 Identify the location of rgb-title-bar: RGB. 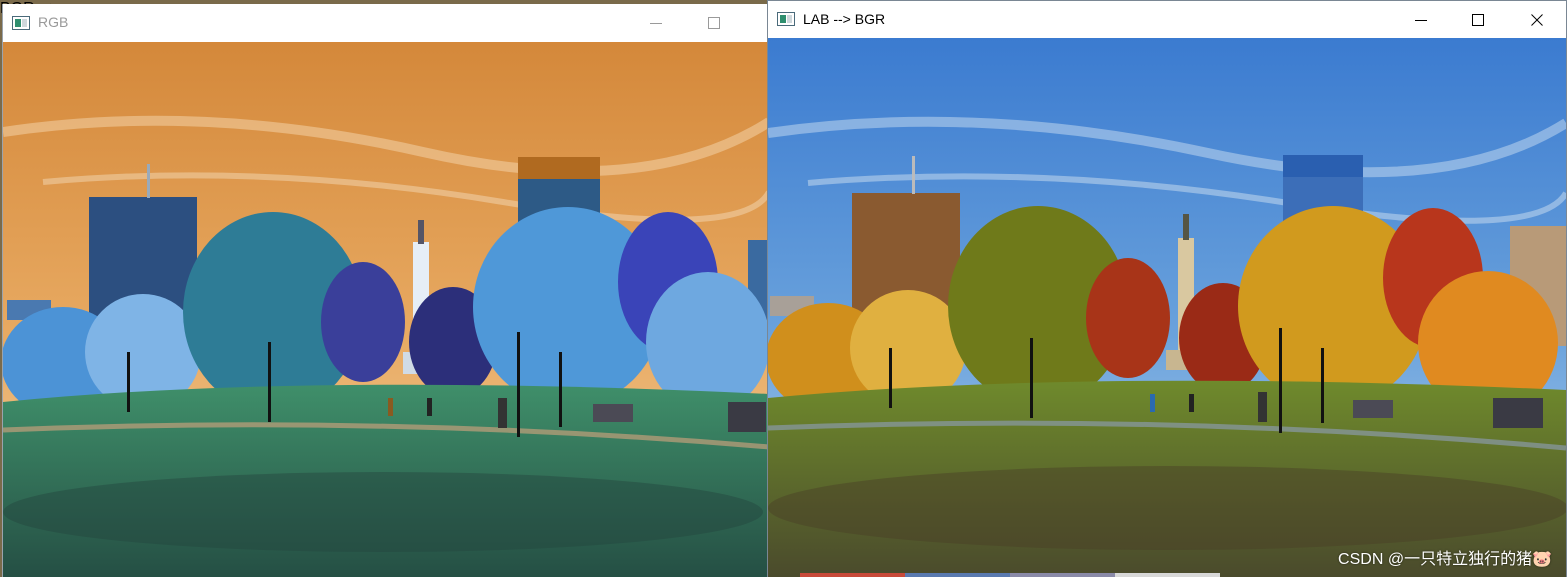
(385, 23).